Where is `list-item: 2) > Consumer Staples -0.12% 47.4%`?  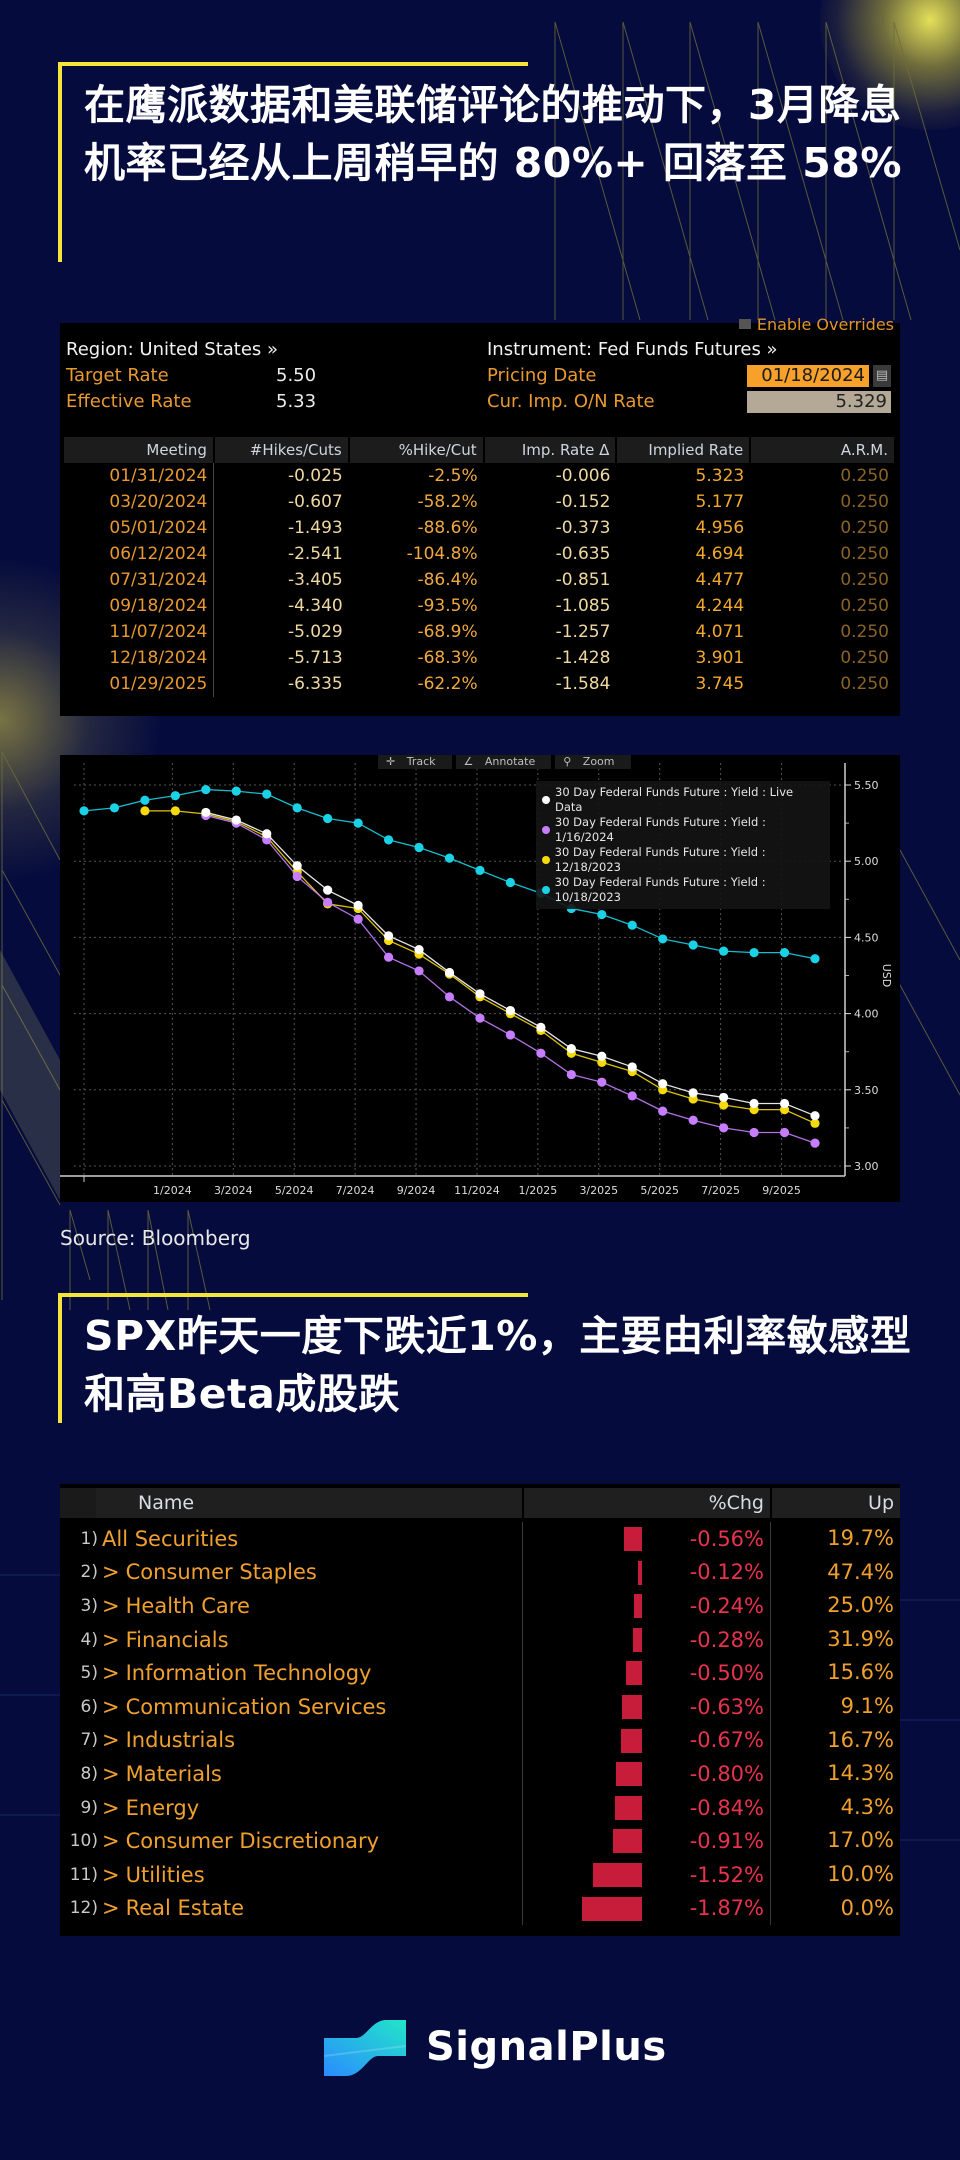
list-item: 2) > Consumer Staples -0.12% 47.4% is located at coordinates (480, 1572).